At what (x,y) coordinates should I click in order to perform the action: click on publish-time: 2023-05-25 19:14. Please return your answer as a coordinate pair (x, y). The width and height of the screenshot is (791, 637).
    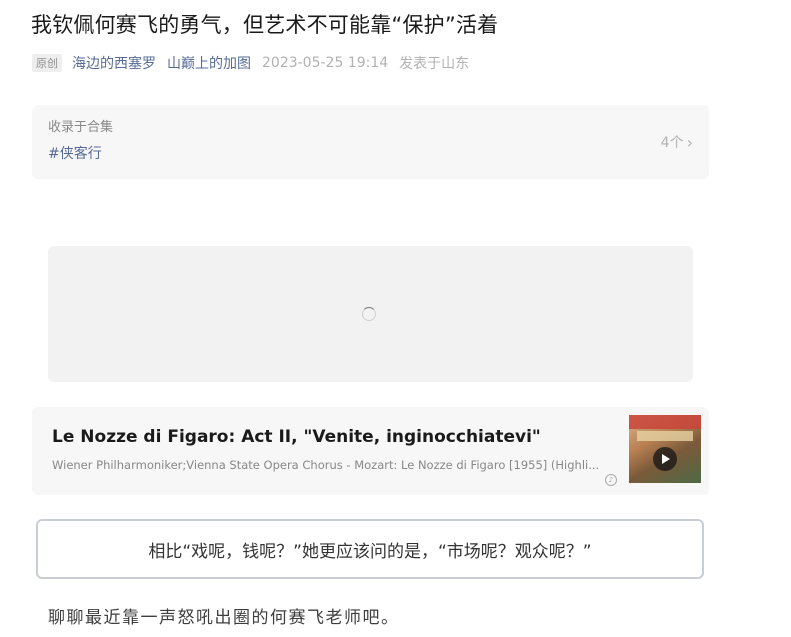
    Looking at the image, I should click on (325, 63).